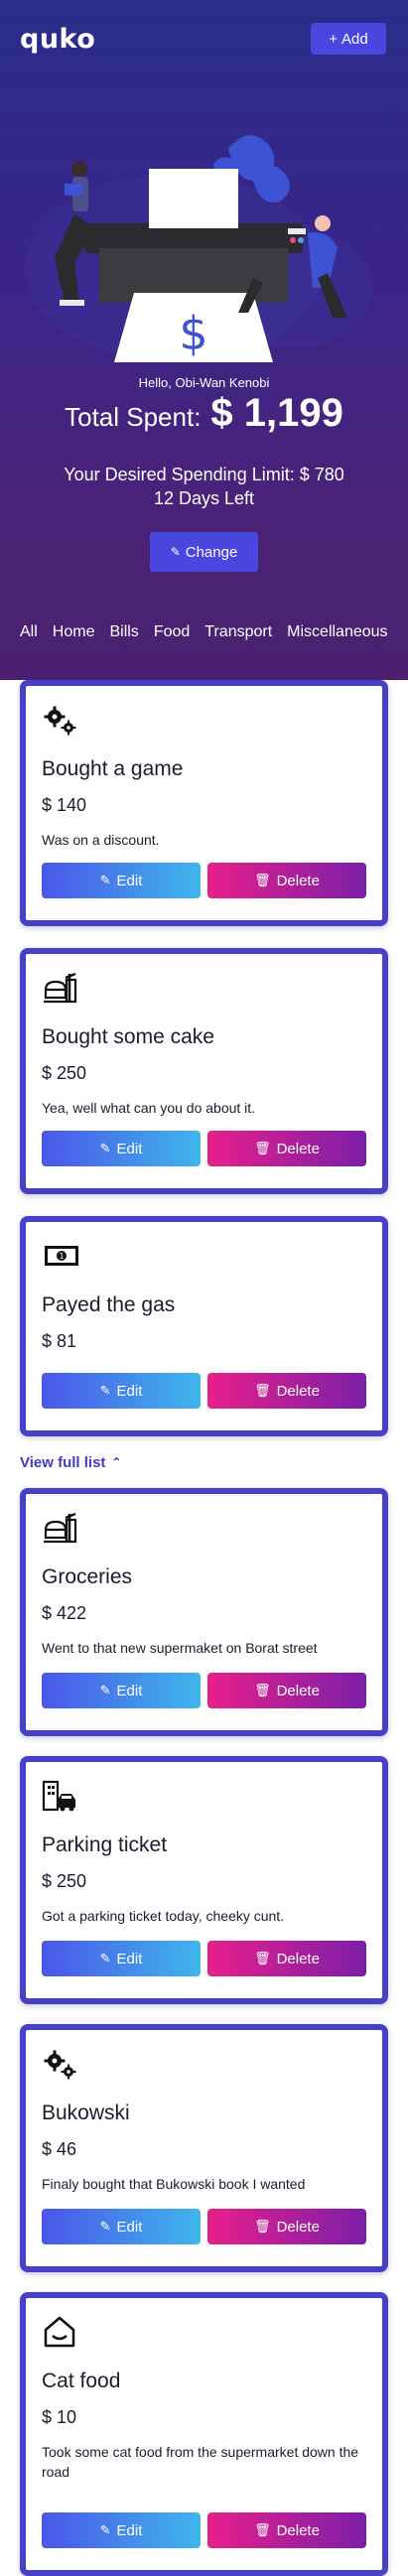 The height and width of the screenshot is (2576, 408). What do you see at coordinates (87, 1576) in the screenshot?
I see `expense-title: Groceries` at bounding box center [87, 1576].